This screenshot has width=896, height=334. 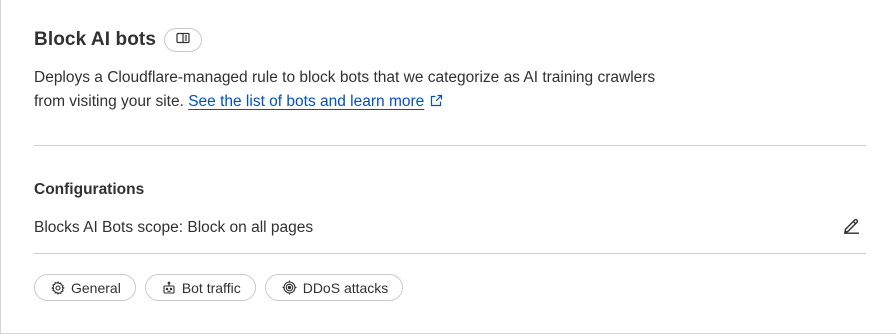 I want to click on tag-ddos-attacks: DDoS attacks, so click(x=334, y=287).